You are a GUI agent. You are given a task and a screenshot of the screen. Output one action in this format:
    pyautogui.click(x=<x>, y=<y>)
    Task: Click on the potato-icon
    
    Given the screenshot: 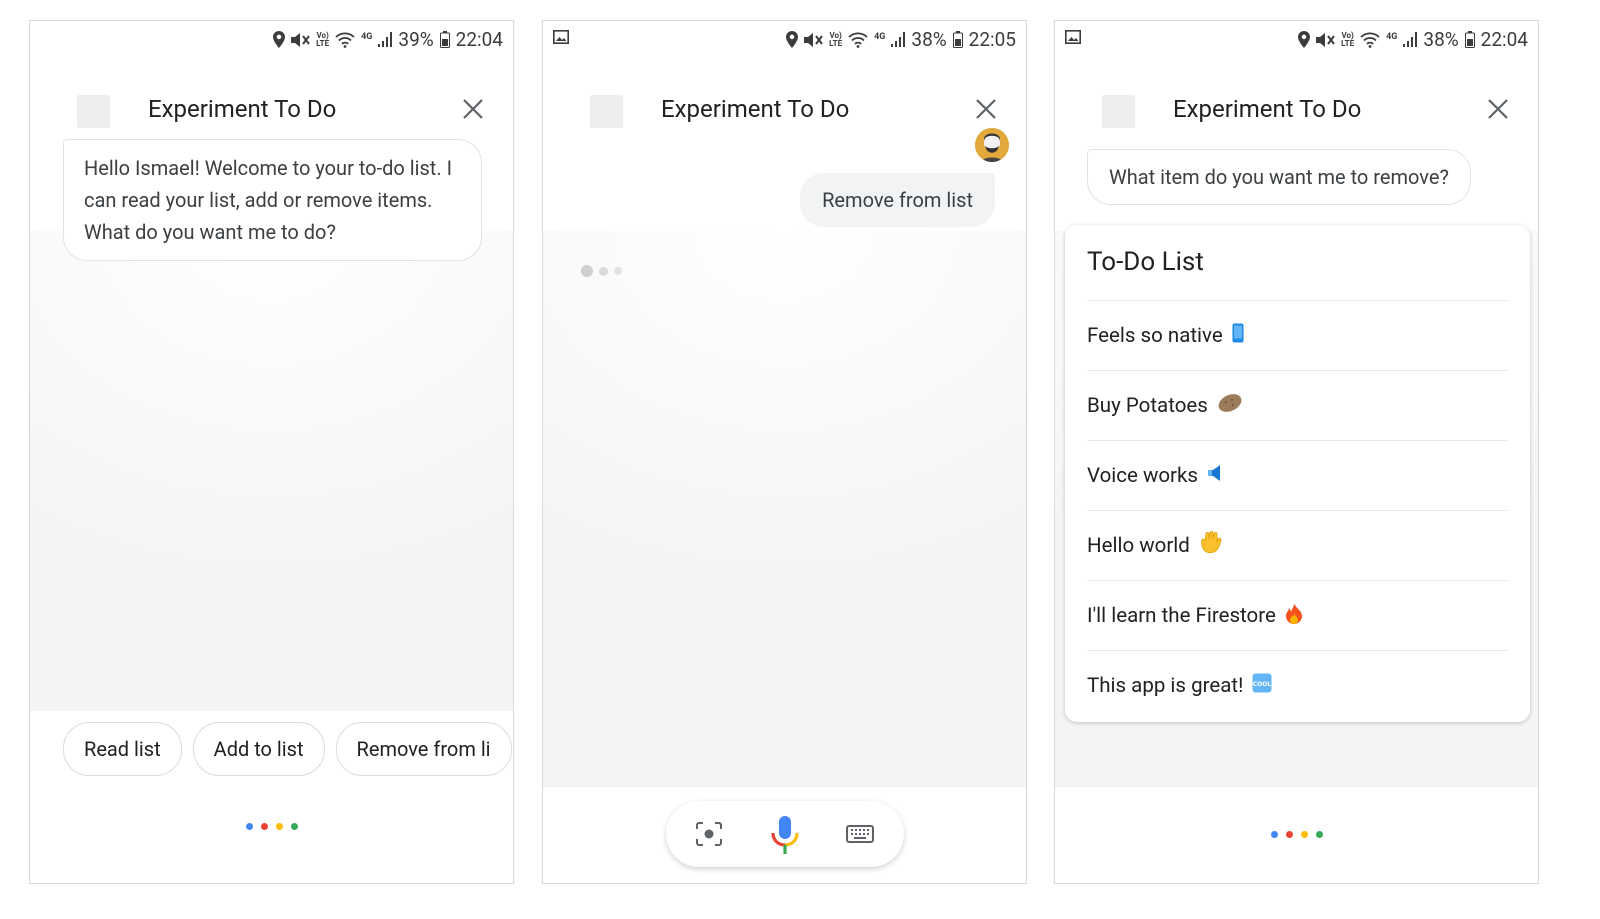 What is the action you would take?
    pyautogui.click(x=1230, y=406)
    